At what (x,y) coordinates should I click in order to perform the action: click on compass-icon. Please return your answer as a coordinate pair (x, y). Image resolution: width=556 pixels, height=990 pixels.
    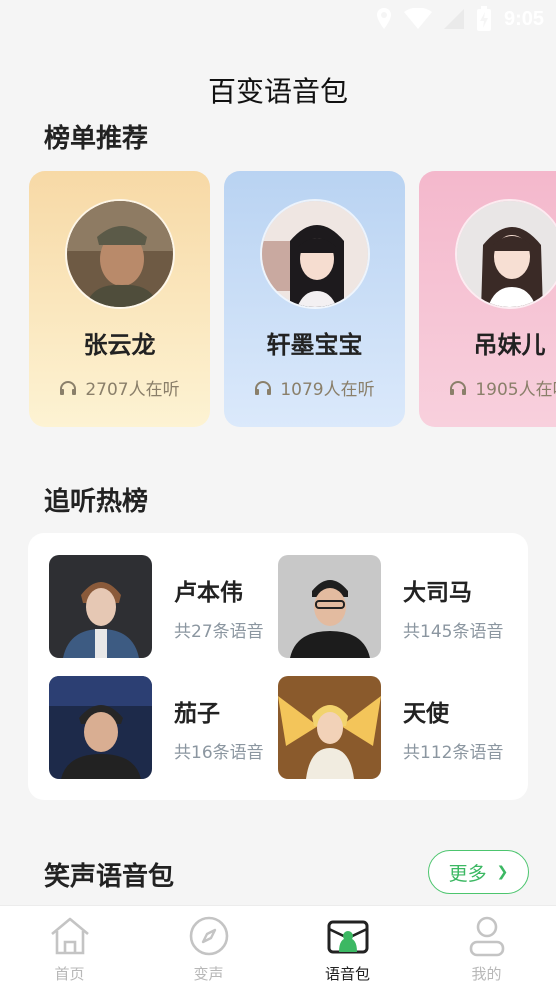
    Looking at the image, I should click on (208, 936).